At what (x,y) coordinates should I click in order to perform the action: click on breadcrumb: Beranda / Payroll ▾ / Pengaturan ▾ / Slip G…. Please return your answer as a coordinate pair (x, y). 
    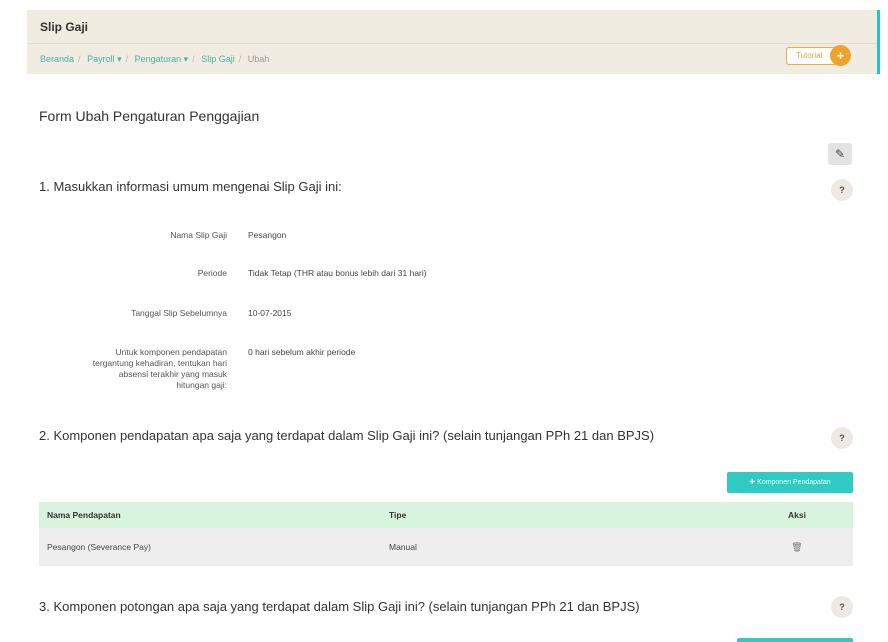
    Looking at the image, I should click on (156, 59).